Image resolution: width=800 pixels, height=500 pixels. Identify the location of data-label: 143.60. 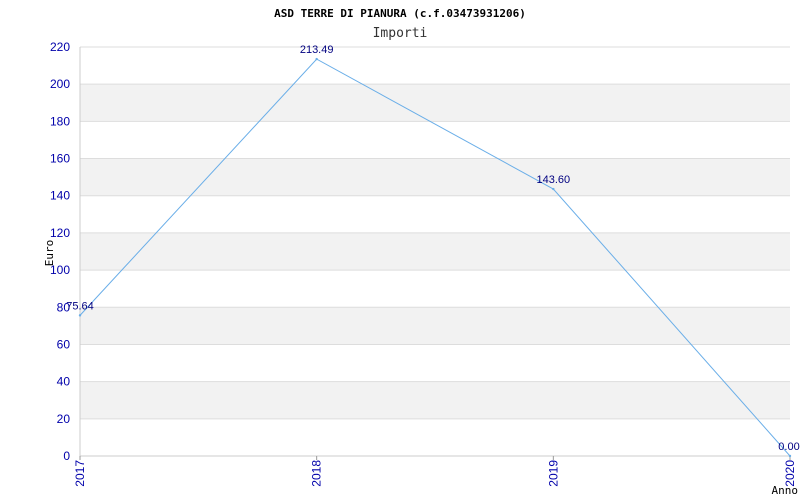
(554, 180).